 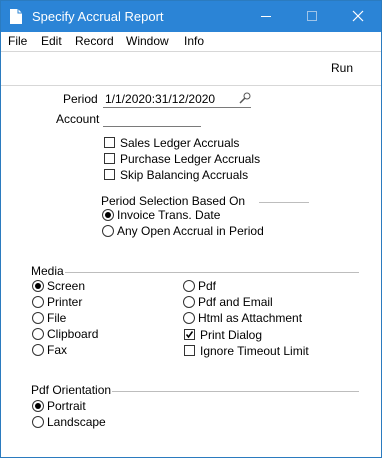 I want to click on media-file-radio, so click(x=38, y=318).